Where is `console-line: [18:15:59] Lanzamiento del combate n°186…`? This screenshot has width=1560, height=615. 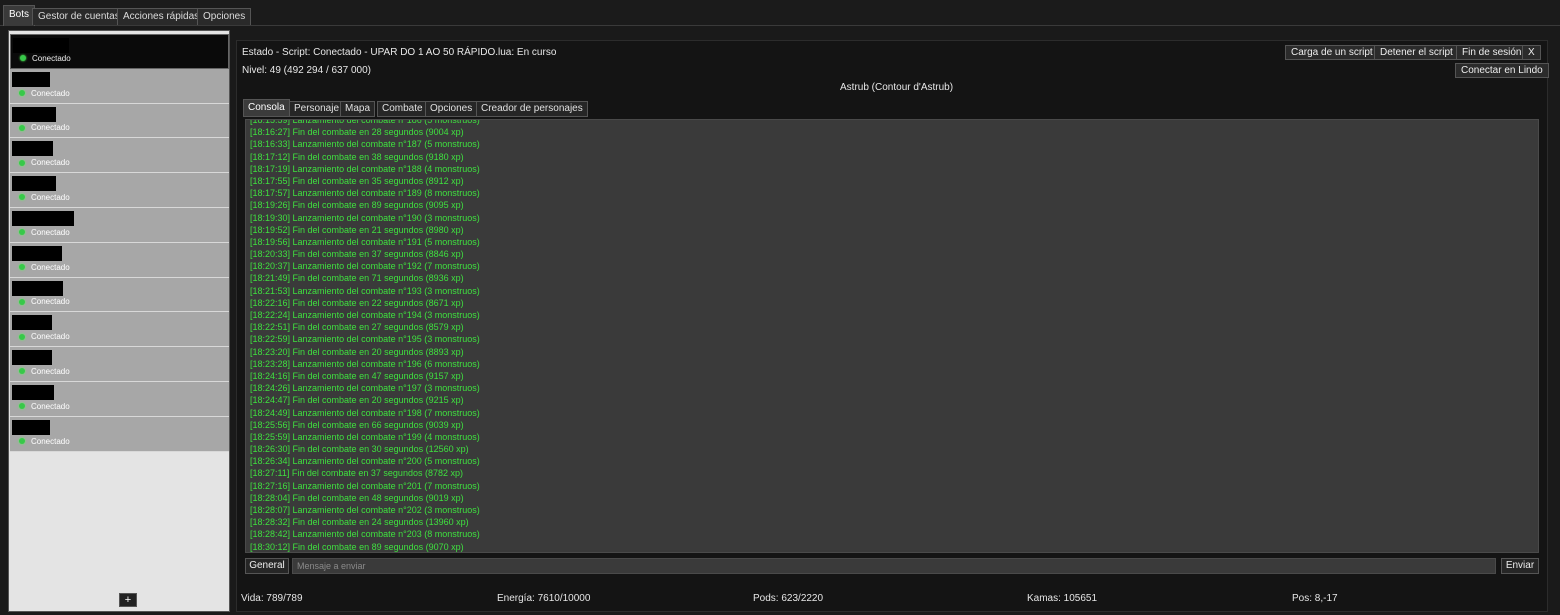
console-line: [18:15:59] Lanzamiento del combate n°186… is located at coordinates (365, 122).